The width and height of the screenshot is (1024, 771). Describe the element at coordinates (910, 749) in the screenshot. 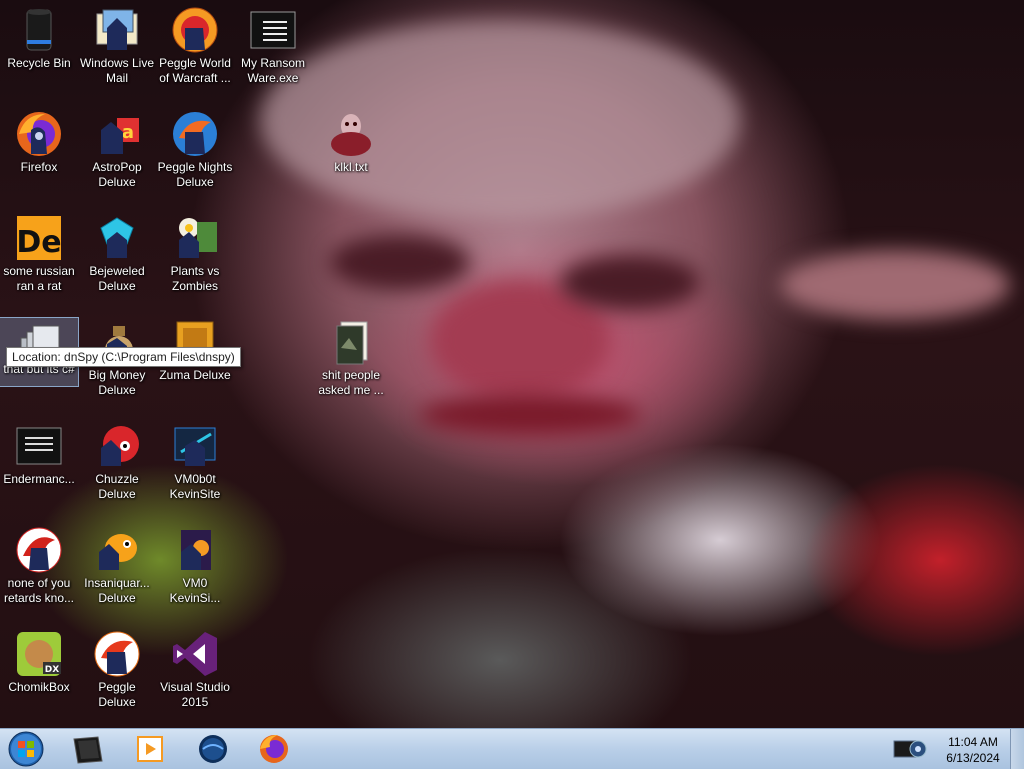

I see `network-icon` at that location.